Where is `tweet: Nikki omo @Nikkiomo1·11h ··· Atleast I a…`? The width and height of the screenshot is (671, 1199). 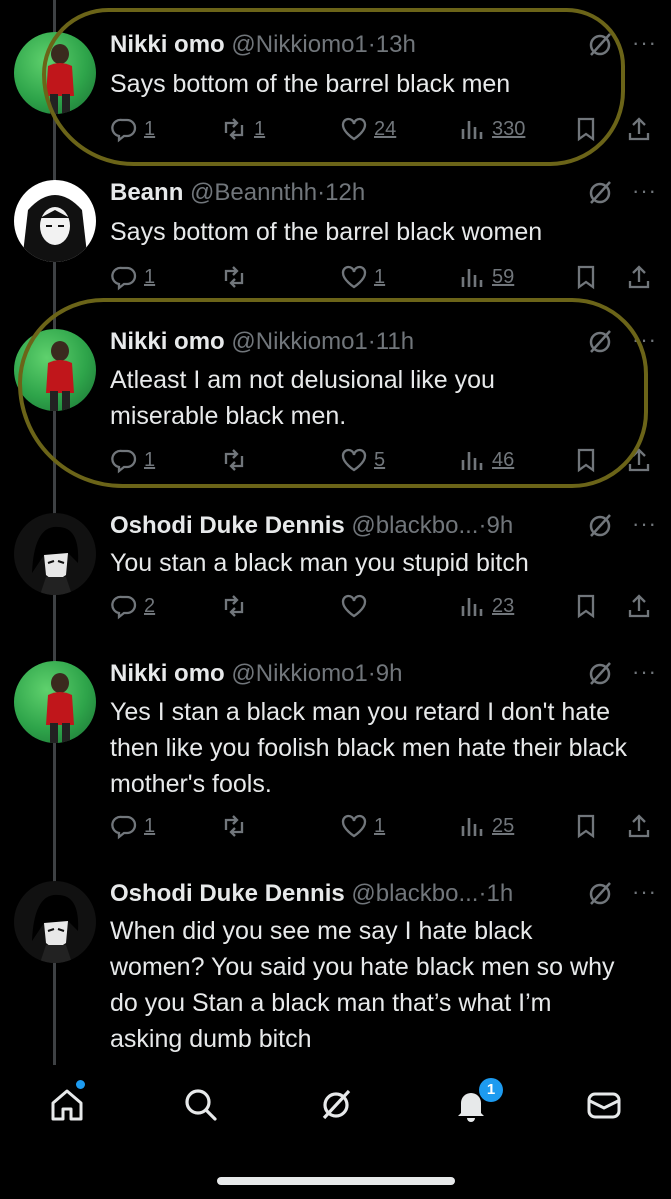 tweet: Nikki omo @Nikkiomo1·11h ··· Atleast I a… is located at coordinates (335, 400).